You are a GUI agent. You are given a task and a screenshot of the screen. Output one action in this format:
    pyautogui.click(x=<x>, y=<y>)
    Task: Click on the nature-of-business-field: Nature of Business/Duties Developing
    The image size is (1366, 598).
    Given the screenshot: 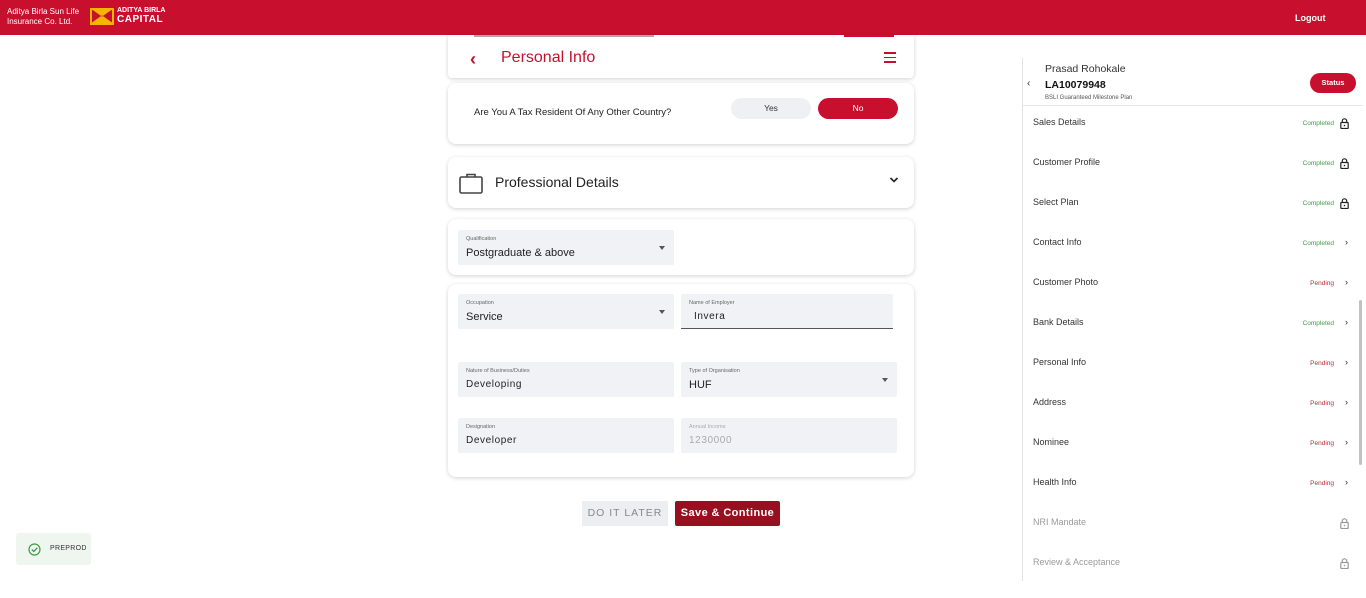 What is the action you would take?
    pyautogui.click(x=566, y=379)
    